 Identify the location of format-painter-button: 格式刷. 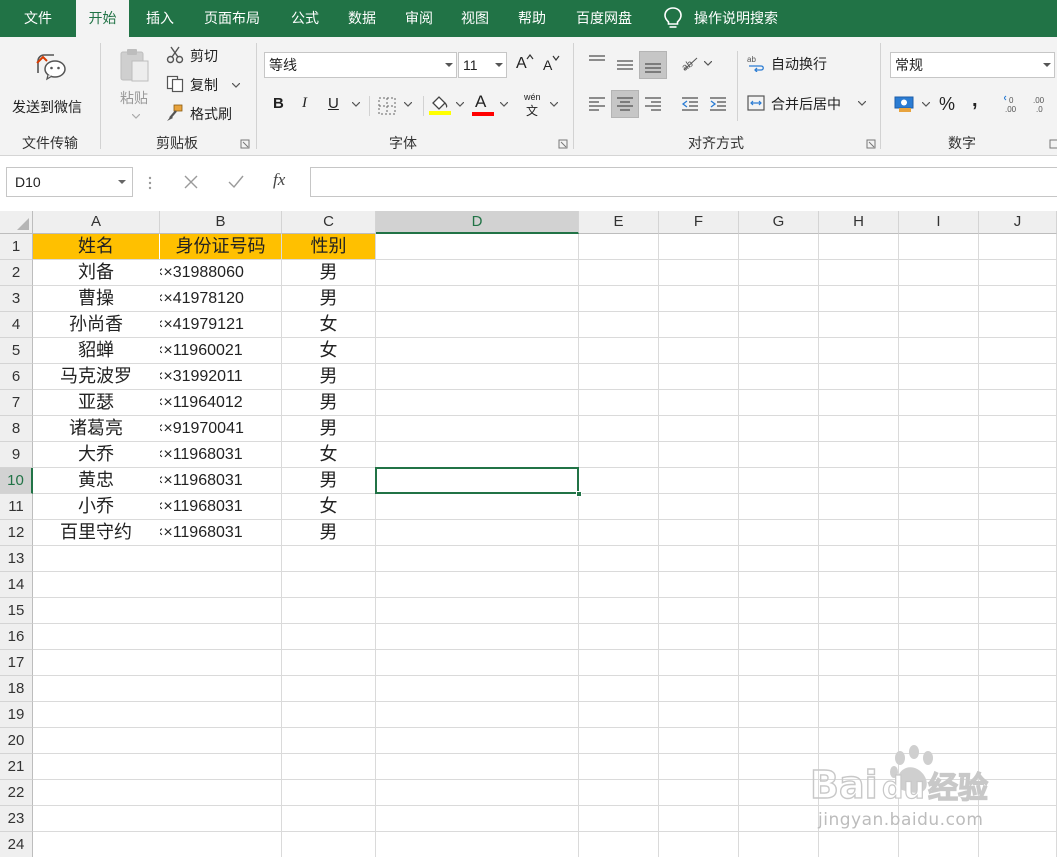
(206, 114).